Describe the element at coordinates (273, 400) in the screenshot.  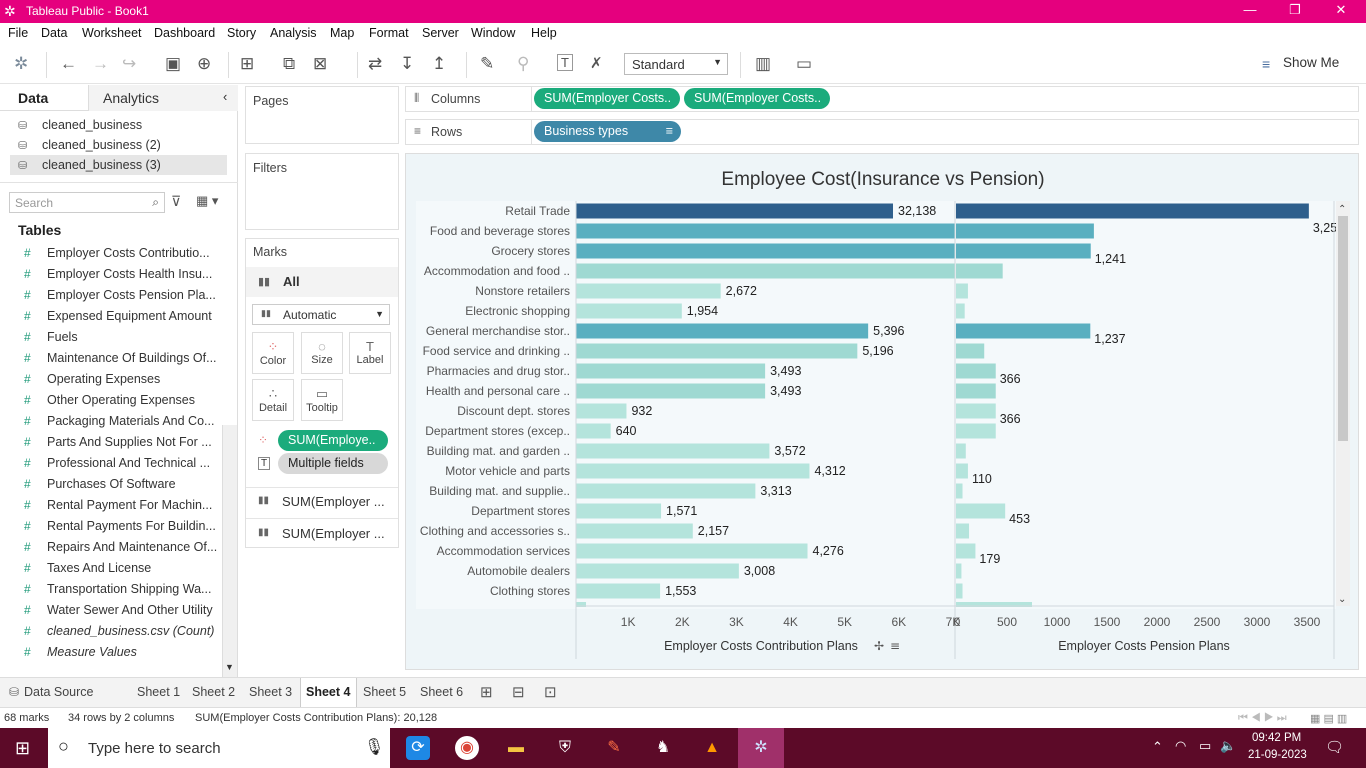
I see `detail-button: ∴ Detail` at that location.